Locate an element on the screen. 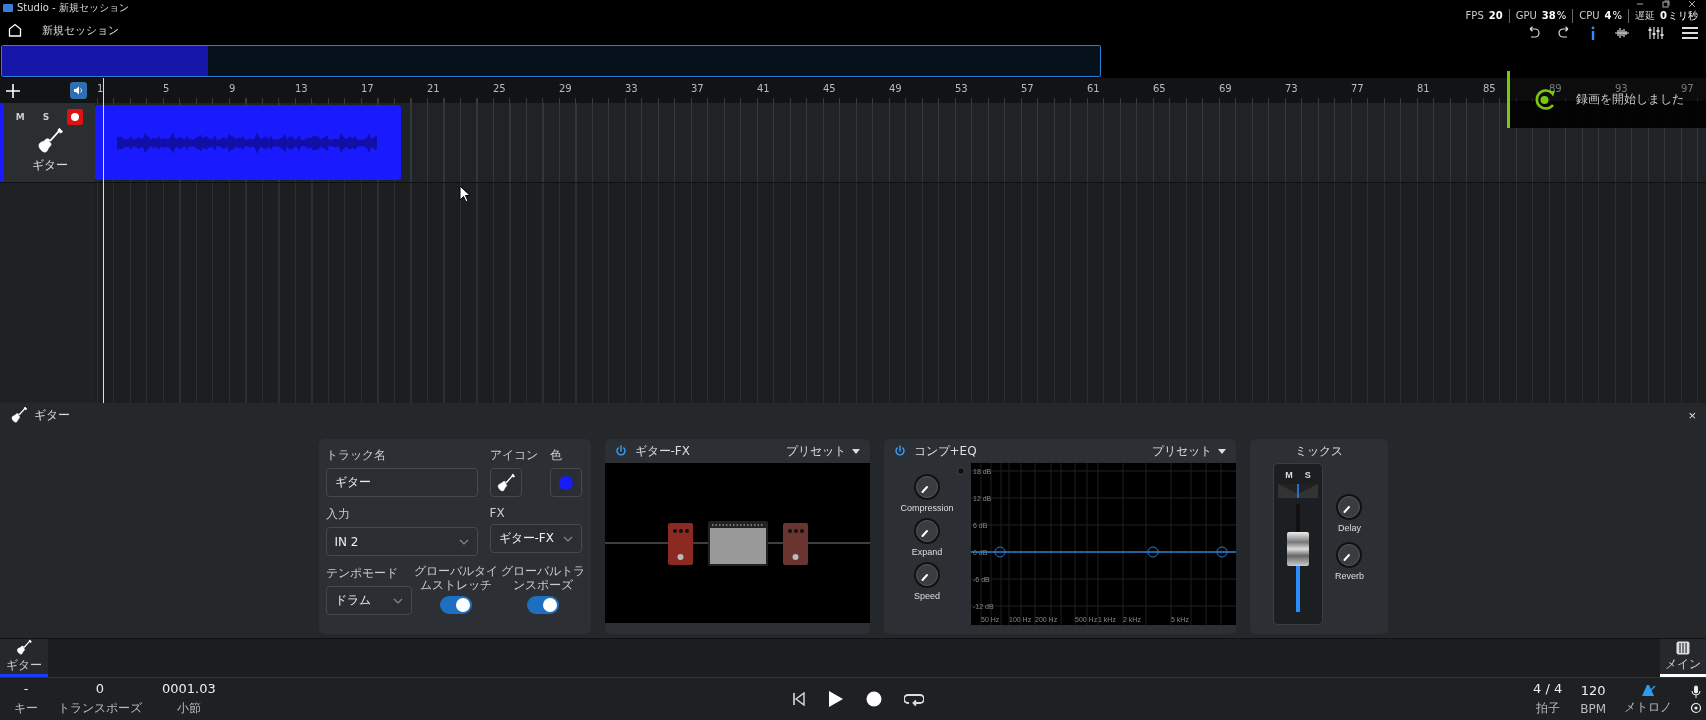 Image resolution: width=1706 pixels, height=720 pixels. stat-readout: CPU 4% is located at coordinates (1601, 15).